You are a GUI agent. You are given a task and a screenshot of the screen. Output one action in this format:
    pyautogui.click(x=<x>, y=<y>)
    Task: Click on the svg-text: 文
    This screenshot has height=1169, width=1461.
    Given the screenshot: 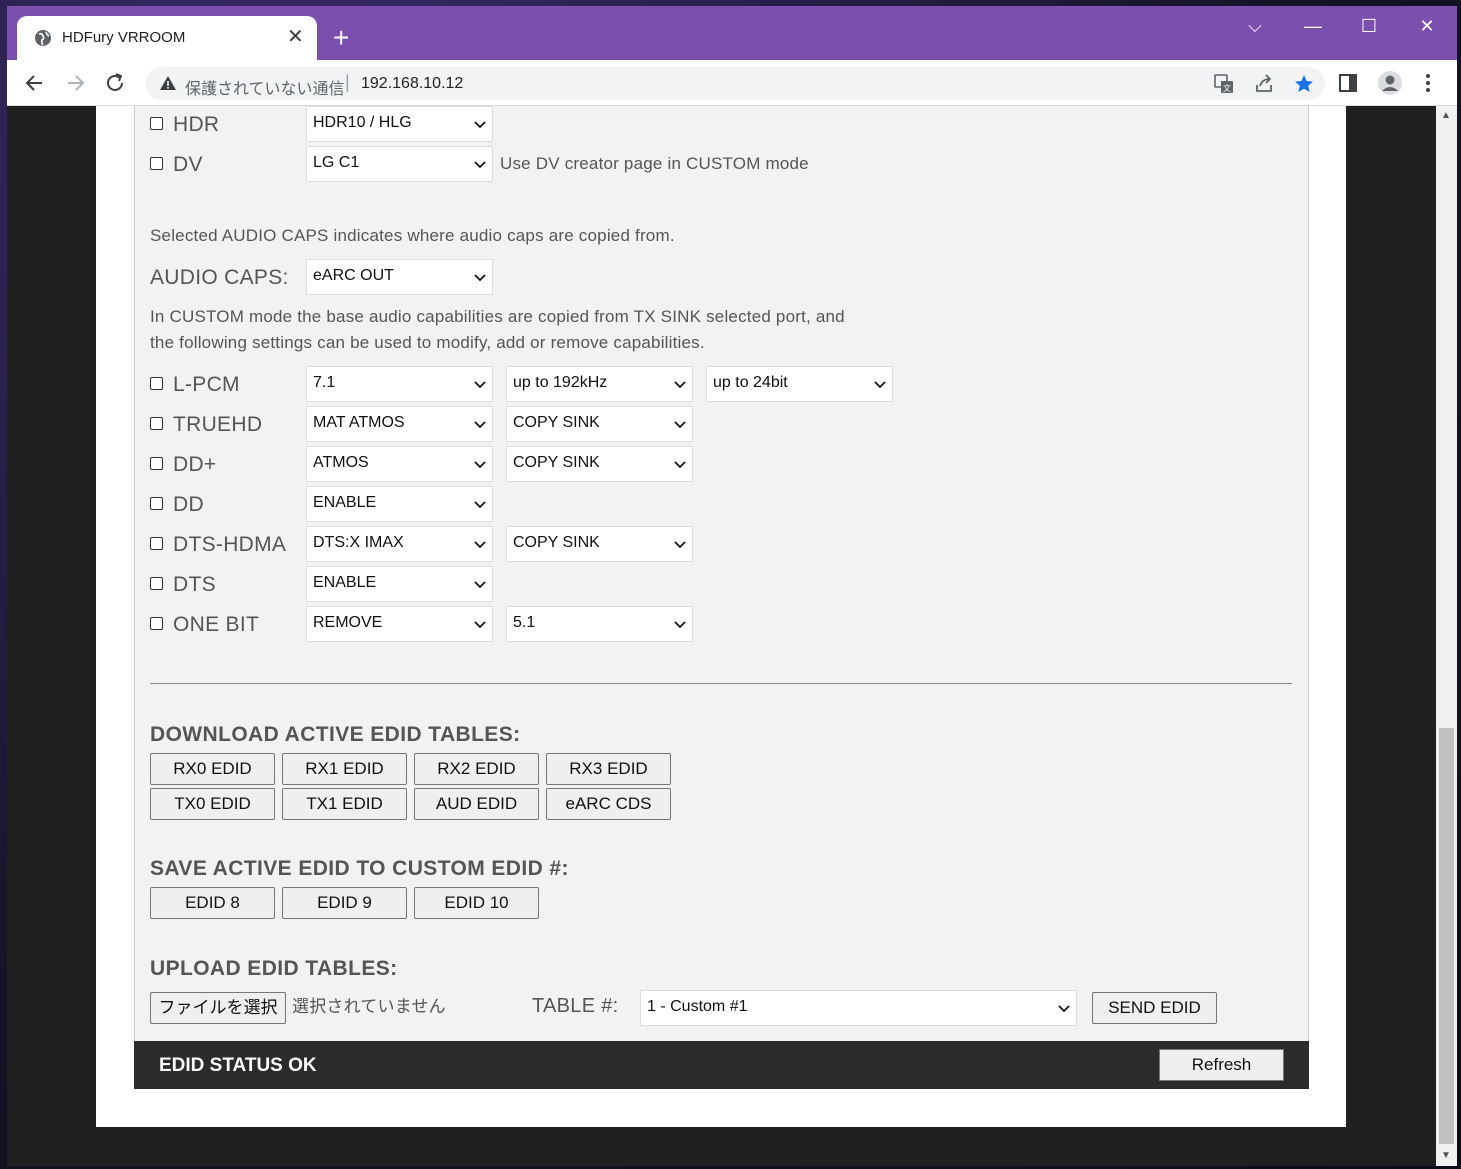 What is the action you would take?
    pyautogui.click(x=1227, y=88)
    